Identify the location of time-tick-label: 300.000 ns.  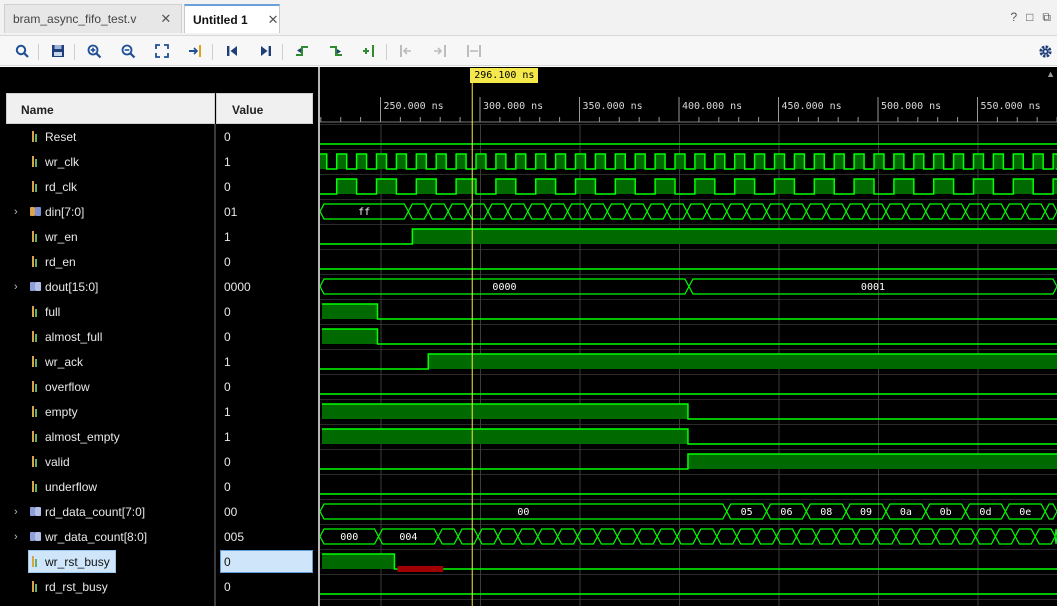
(513, 106).